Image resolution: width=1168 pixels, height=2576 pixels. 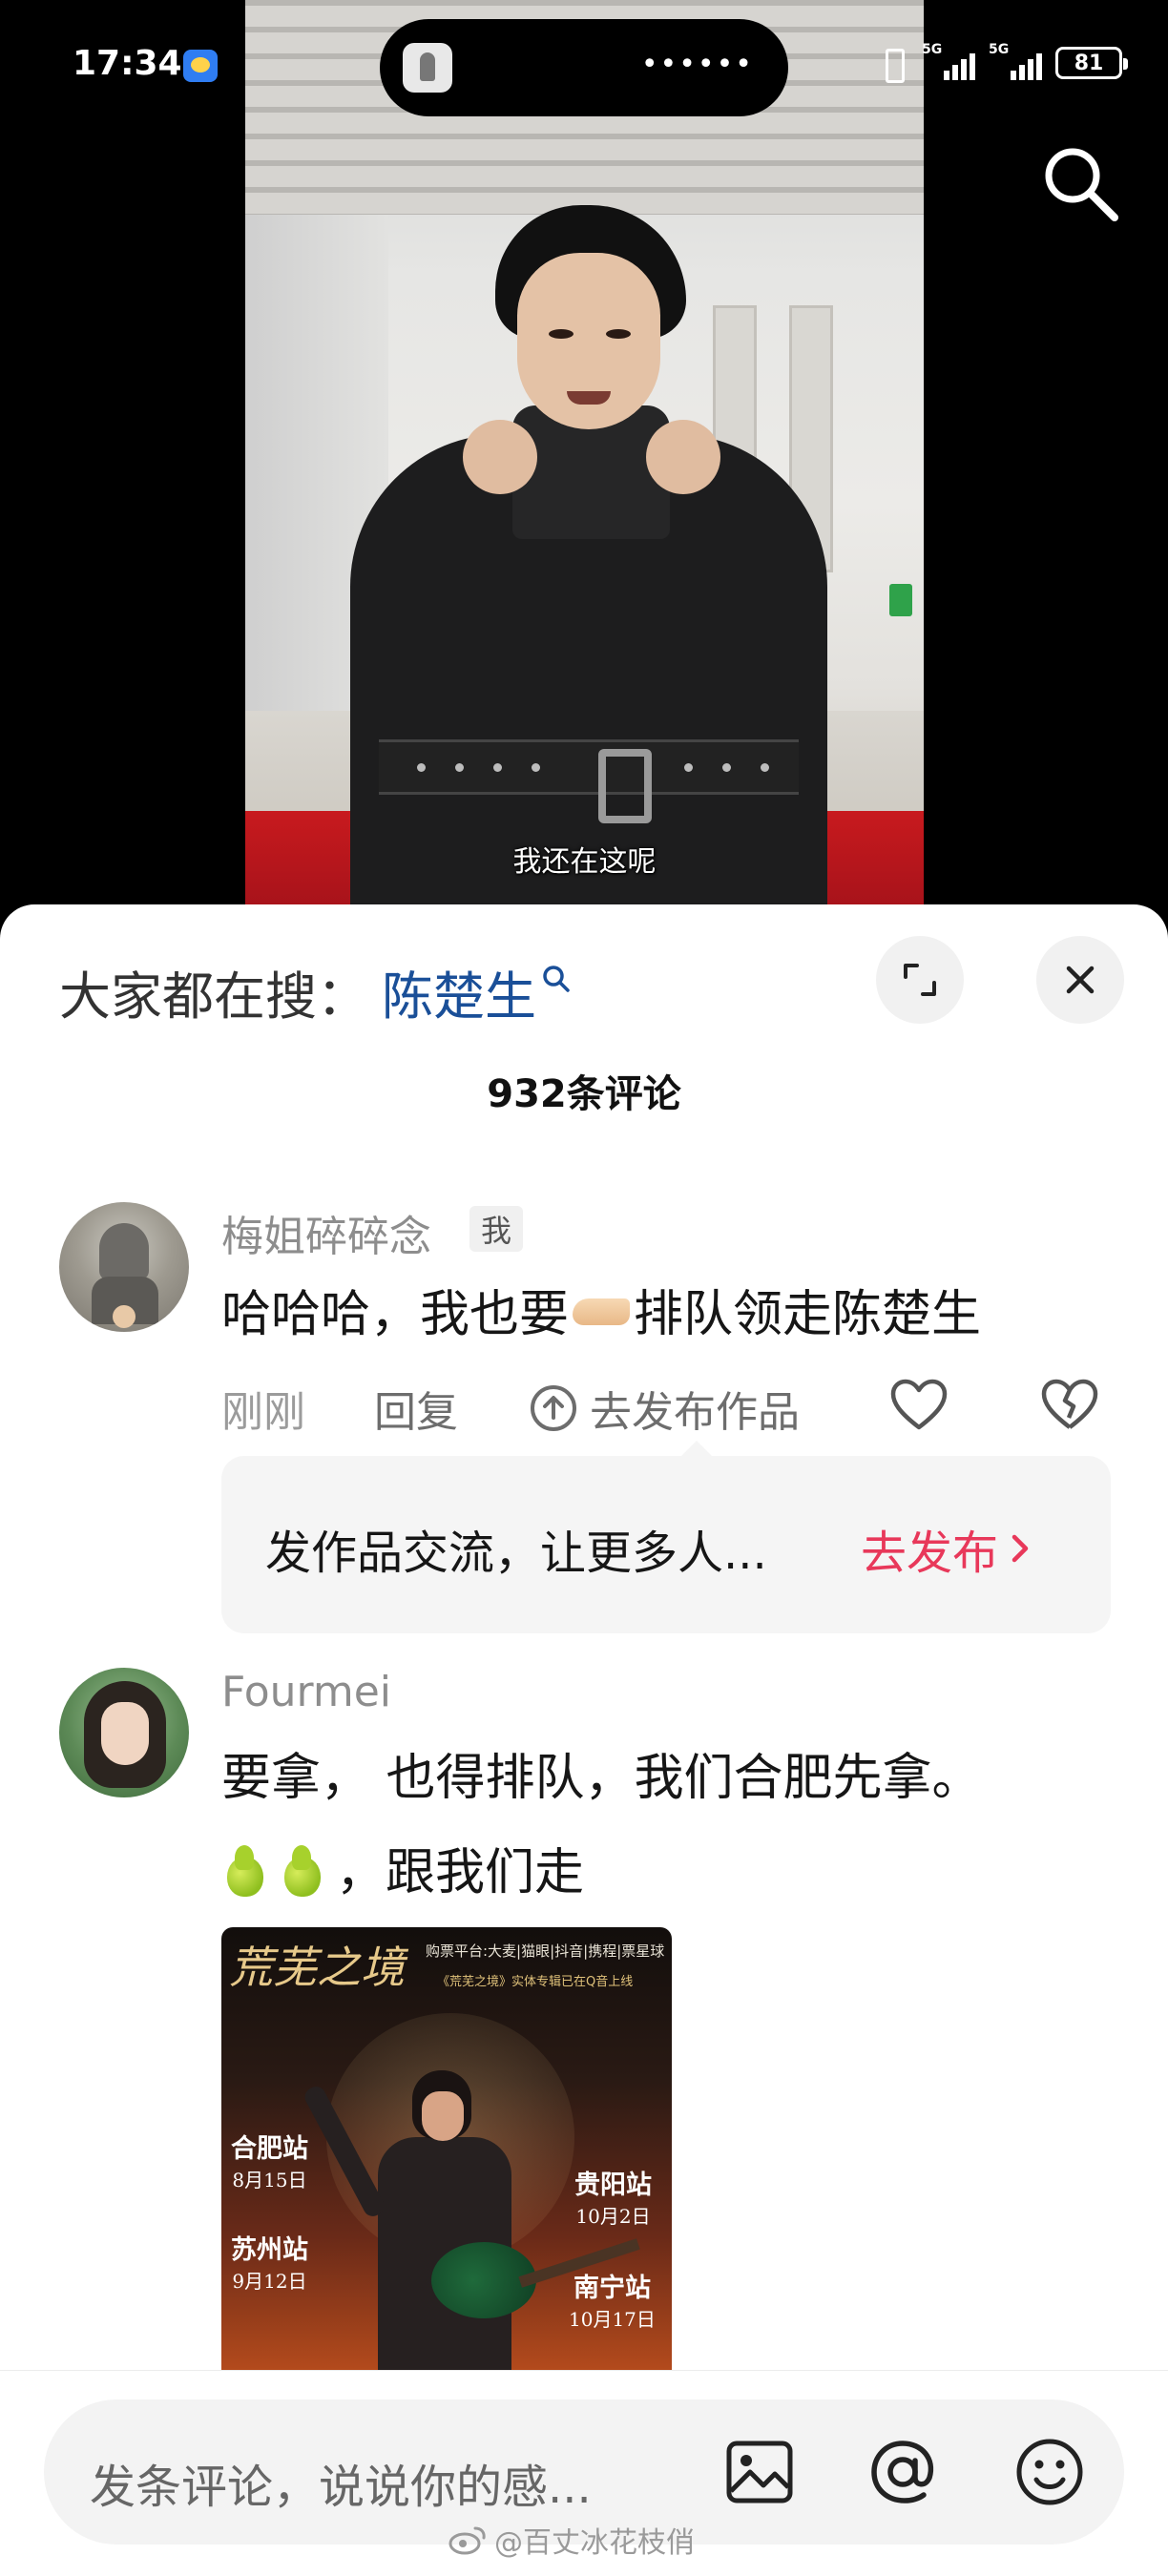 I want to click on status-time: 17:34, so click(x=128, y=63).